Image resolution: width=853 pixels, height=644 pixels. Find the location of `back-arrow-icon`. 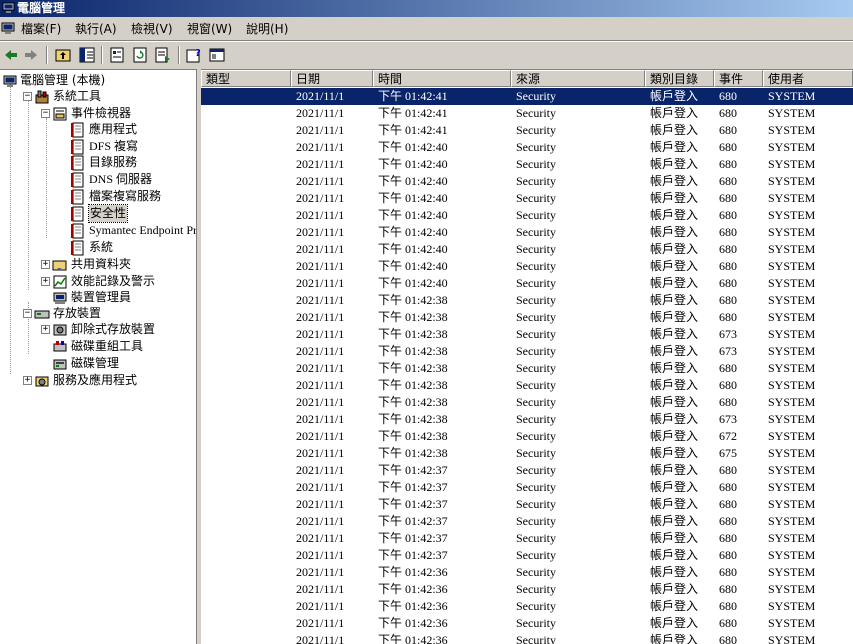

back-arrow-icon is located at coordinates (11, 55).